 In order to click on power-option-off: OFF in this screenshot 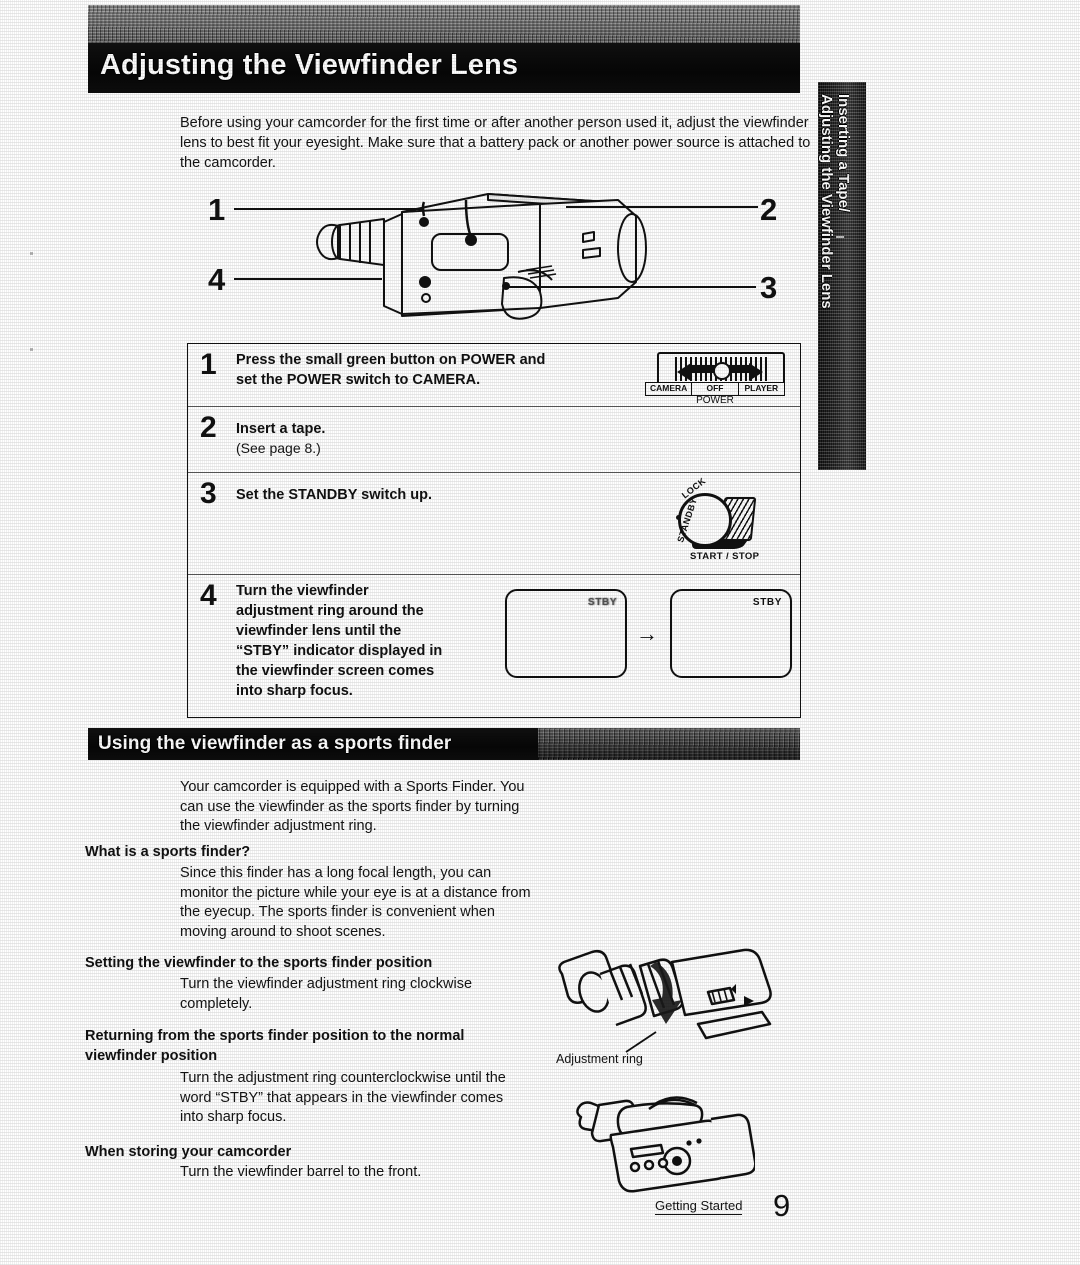, I will do `click(714, 389)`.